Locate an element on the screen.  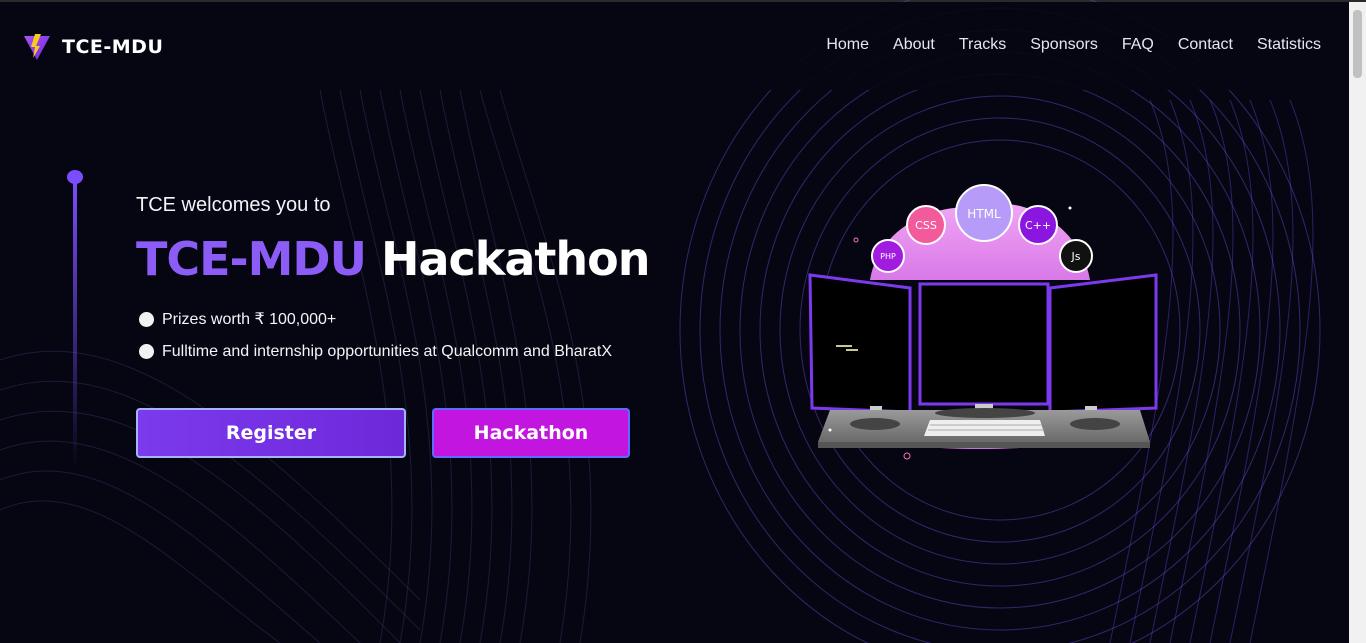
php-bubble: PHP is located at coordinates (888, 256).